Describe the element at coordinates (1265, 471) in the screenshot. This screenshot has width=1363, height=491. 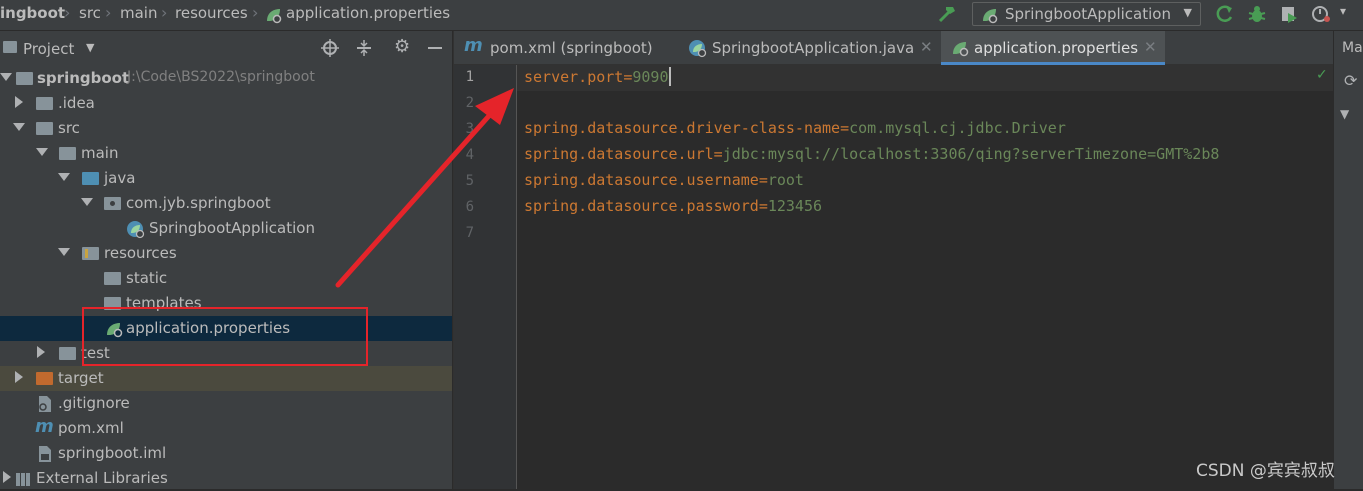
I see `watermark: CSDN @宾宾叔叔` at that location.